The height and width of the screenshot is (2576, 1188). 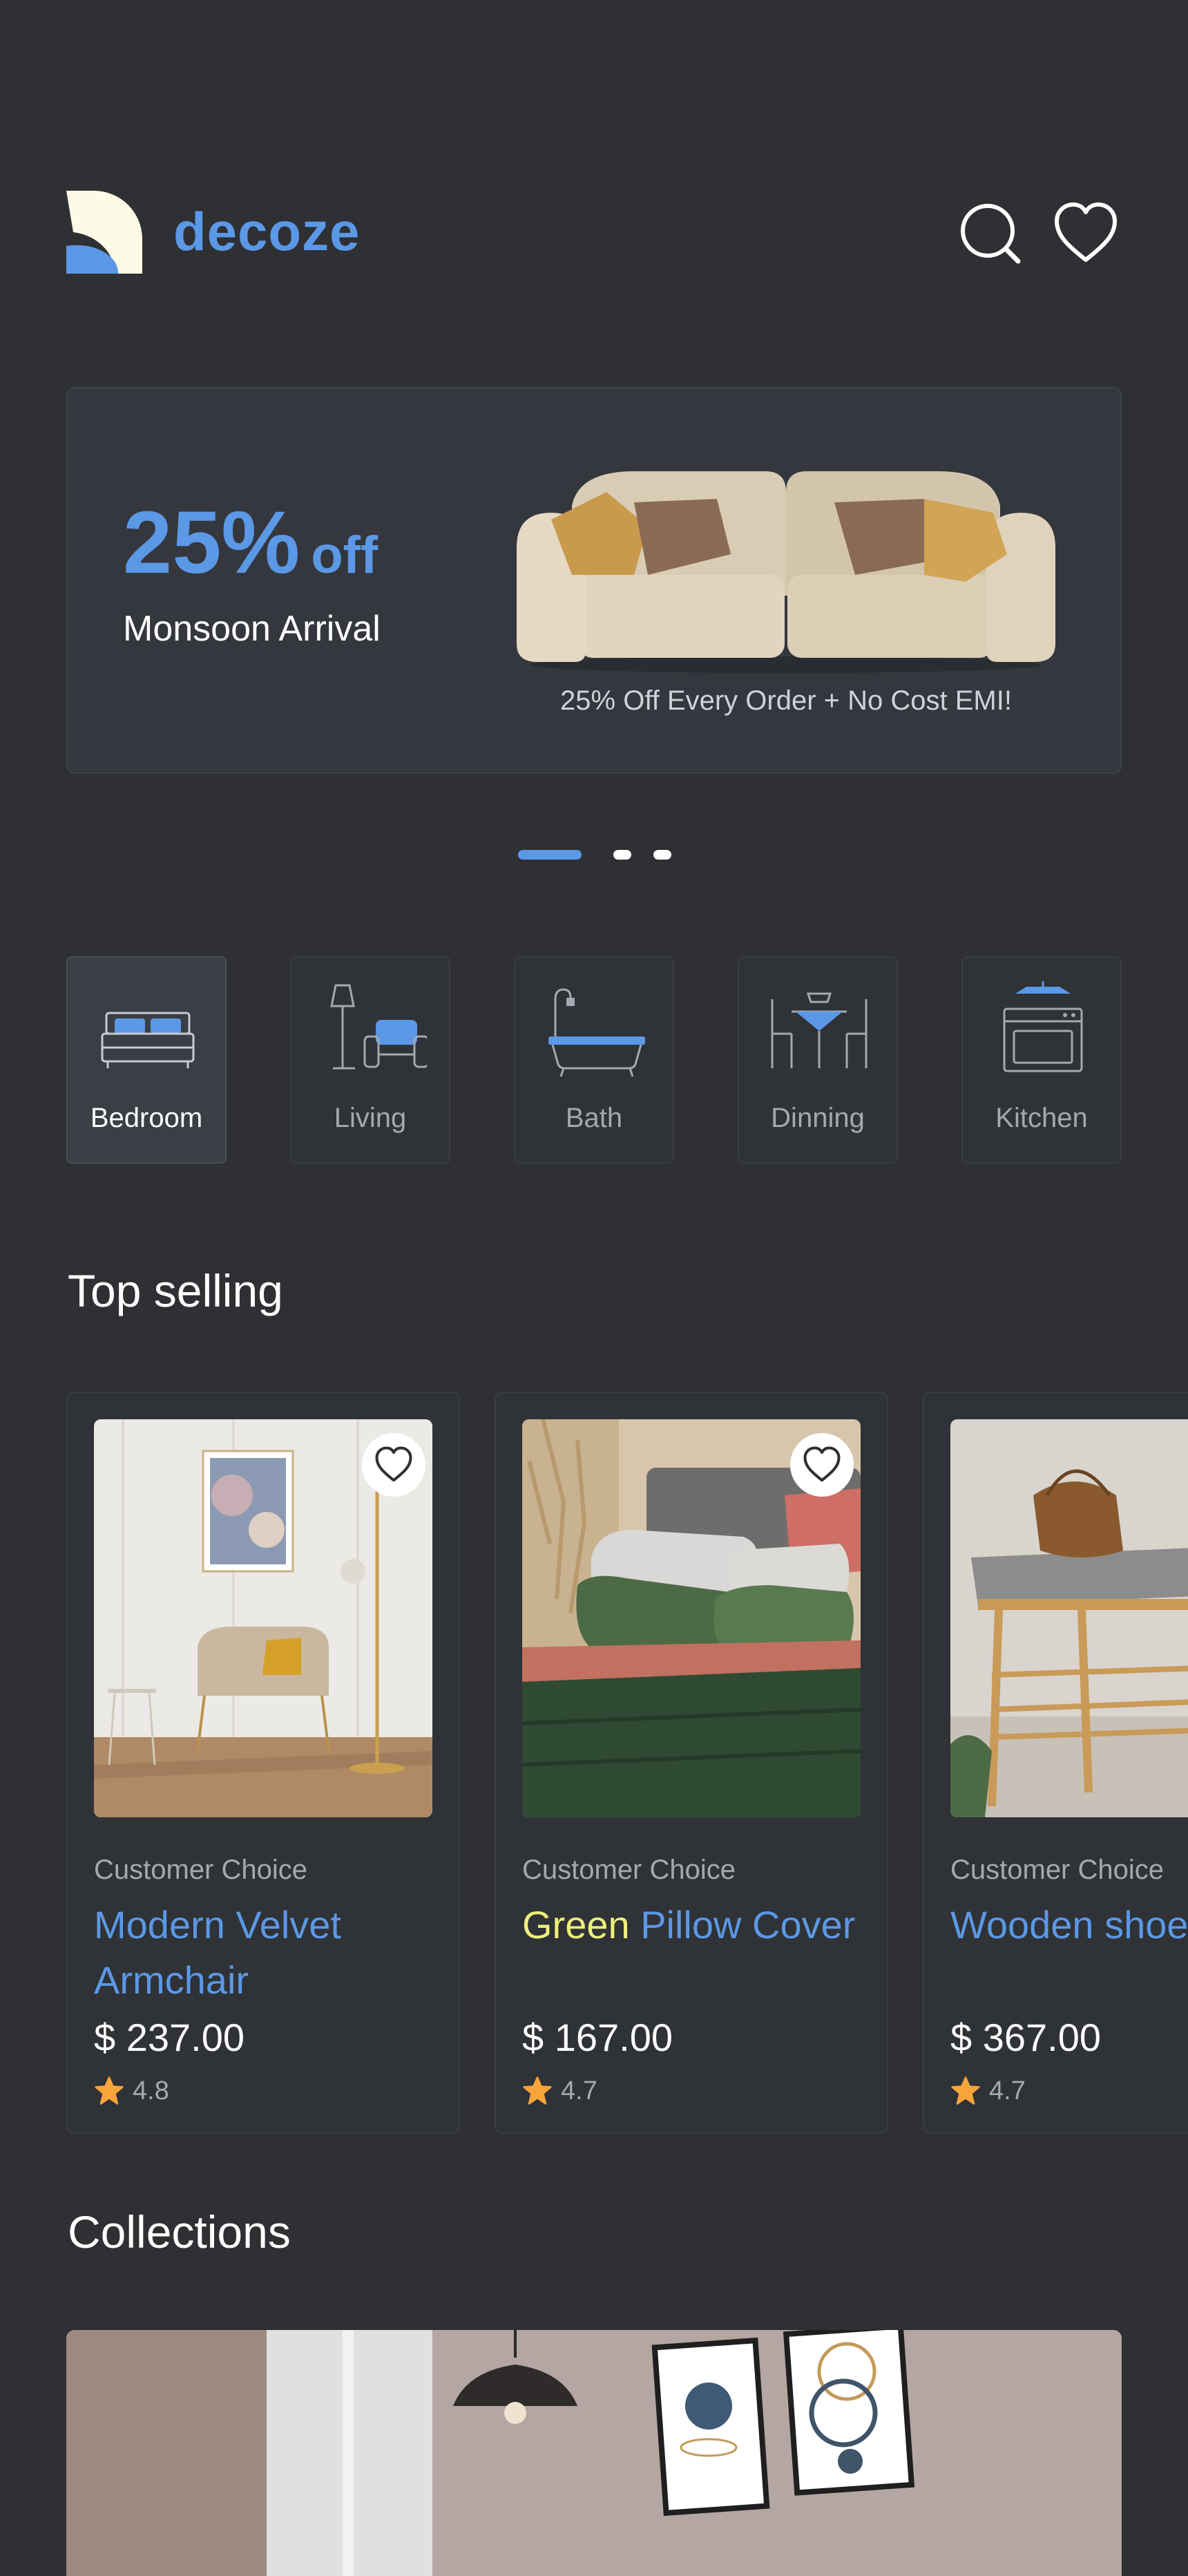 What do you see at coordinates (818, 1118) in the screenshot?
I see `category-label: Dinning` at bounding box center [818, 1118].